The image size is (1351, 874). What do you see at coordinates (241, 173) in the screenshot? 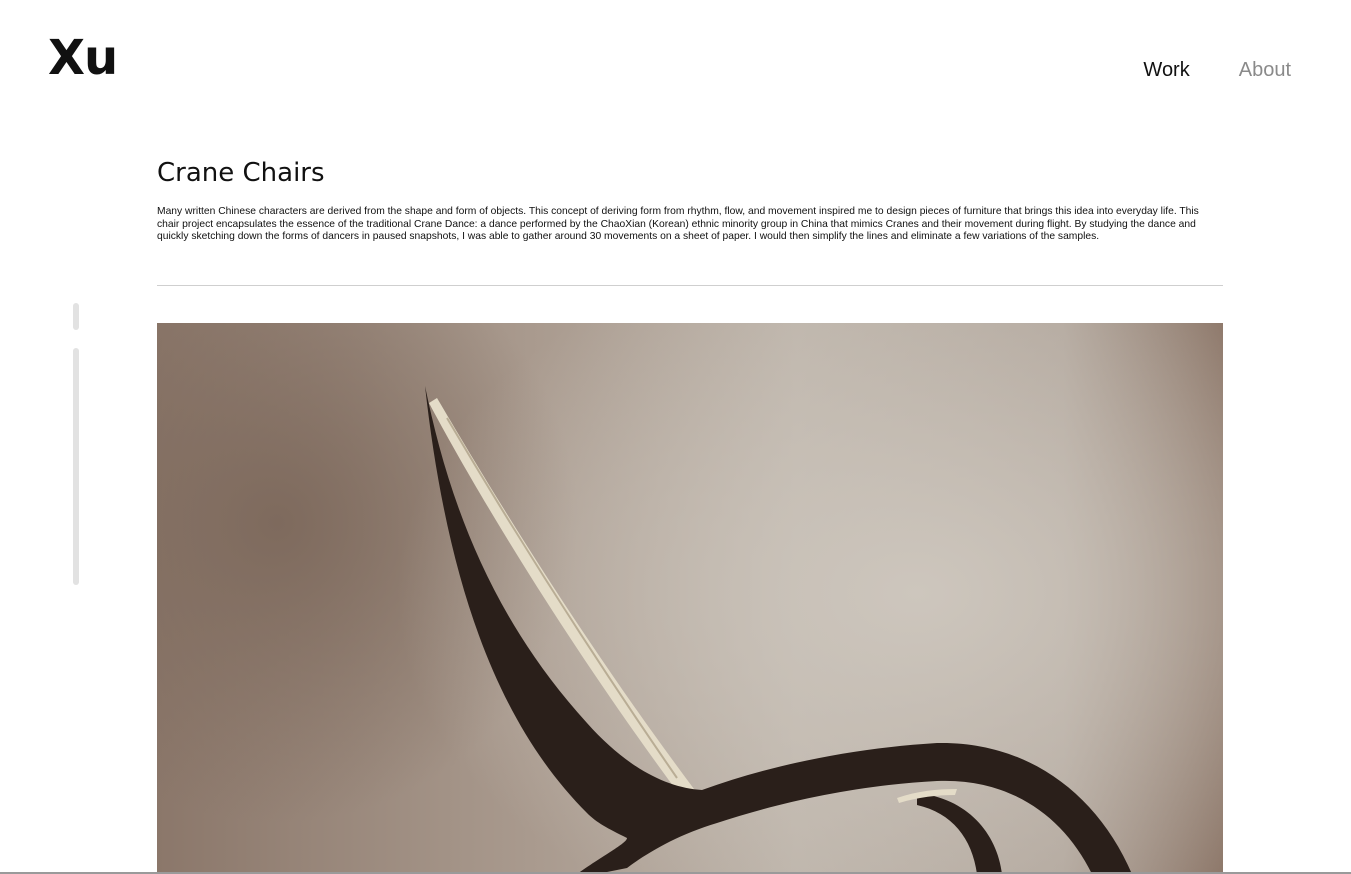
I see `project-title: Crane Chairs` at bounding box center [241, 173].